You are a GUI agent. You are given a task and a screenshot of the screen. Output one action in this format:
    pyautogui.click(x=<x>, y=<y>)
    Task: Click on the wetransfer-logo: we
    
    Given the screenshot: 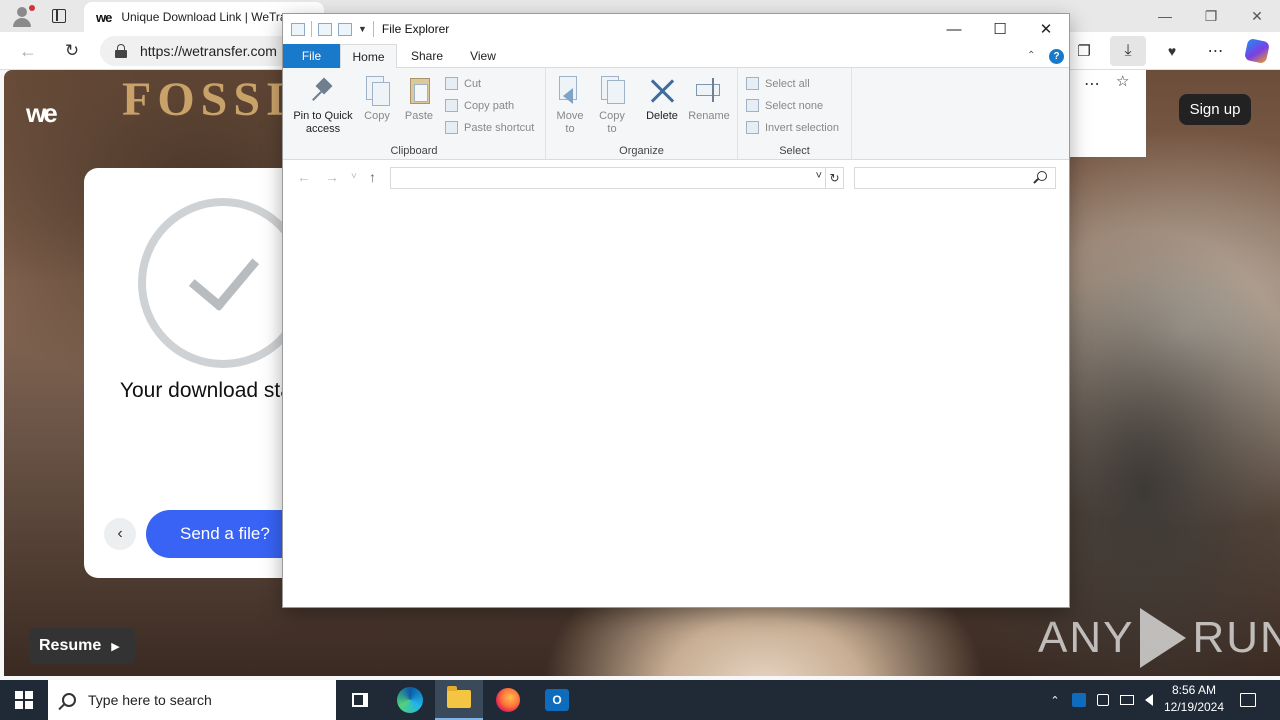 What is the action you would take?
    pyautogui.click(x=42, y=113)
    